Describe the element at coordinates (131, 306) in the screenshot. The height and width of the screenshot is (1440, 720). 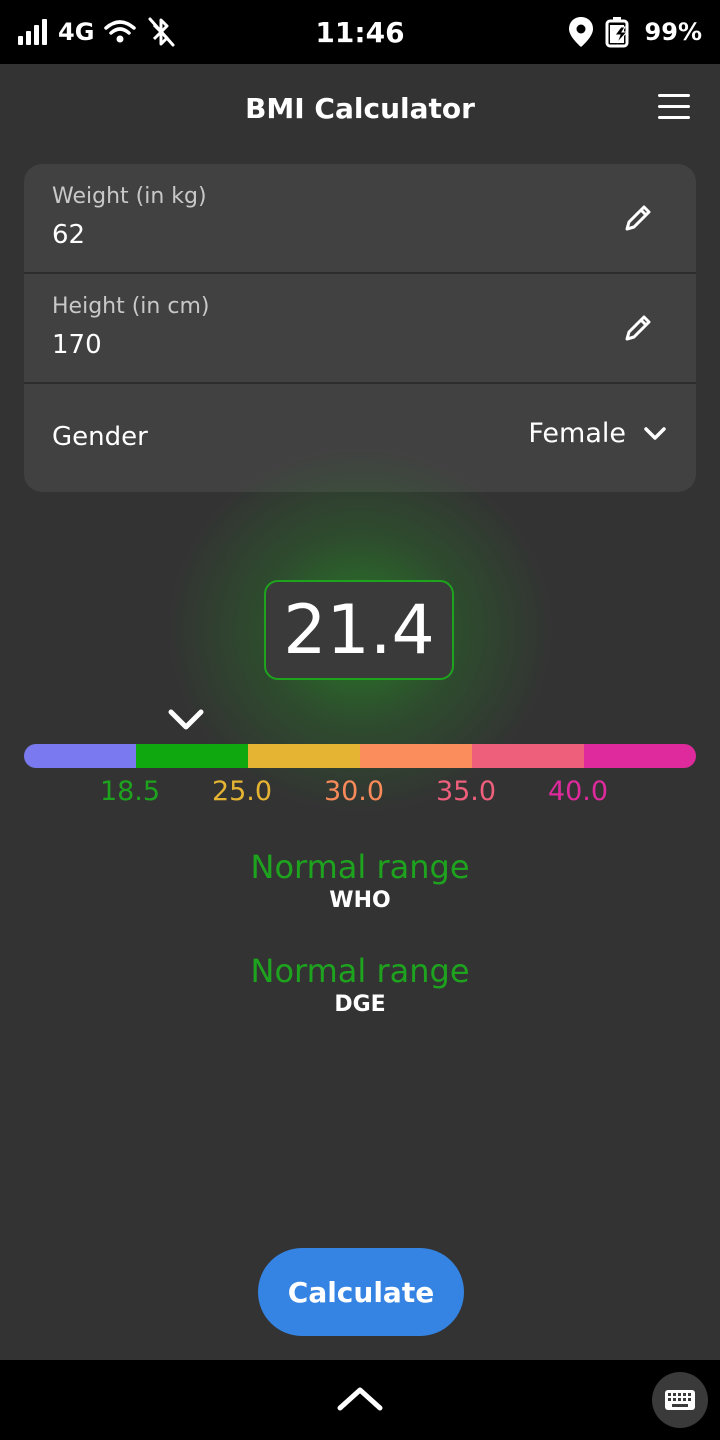
I see `height-label: Height (in cm)` at that location.